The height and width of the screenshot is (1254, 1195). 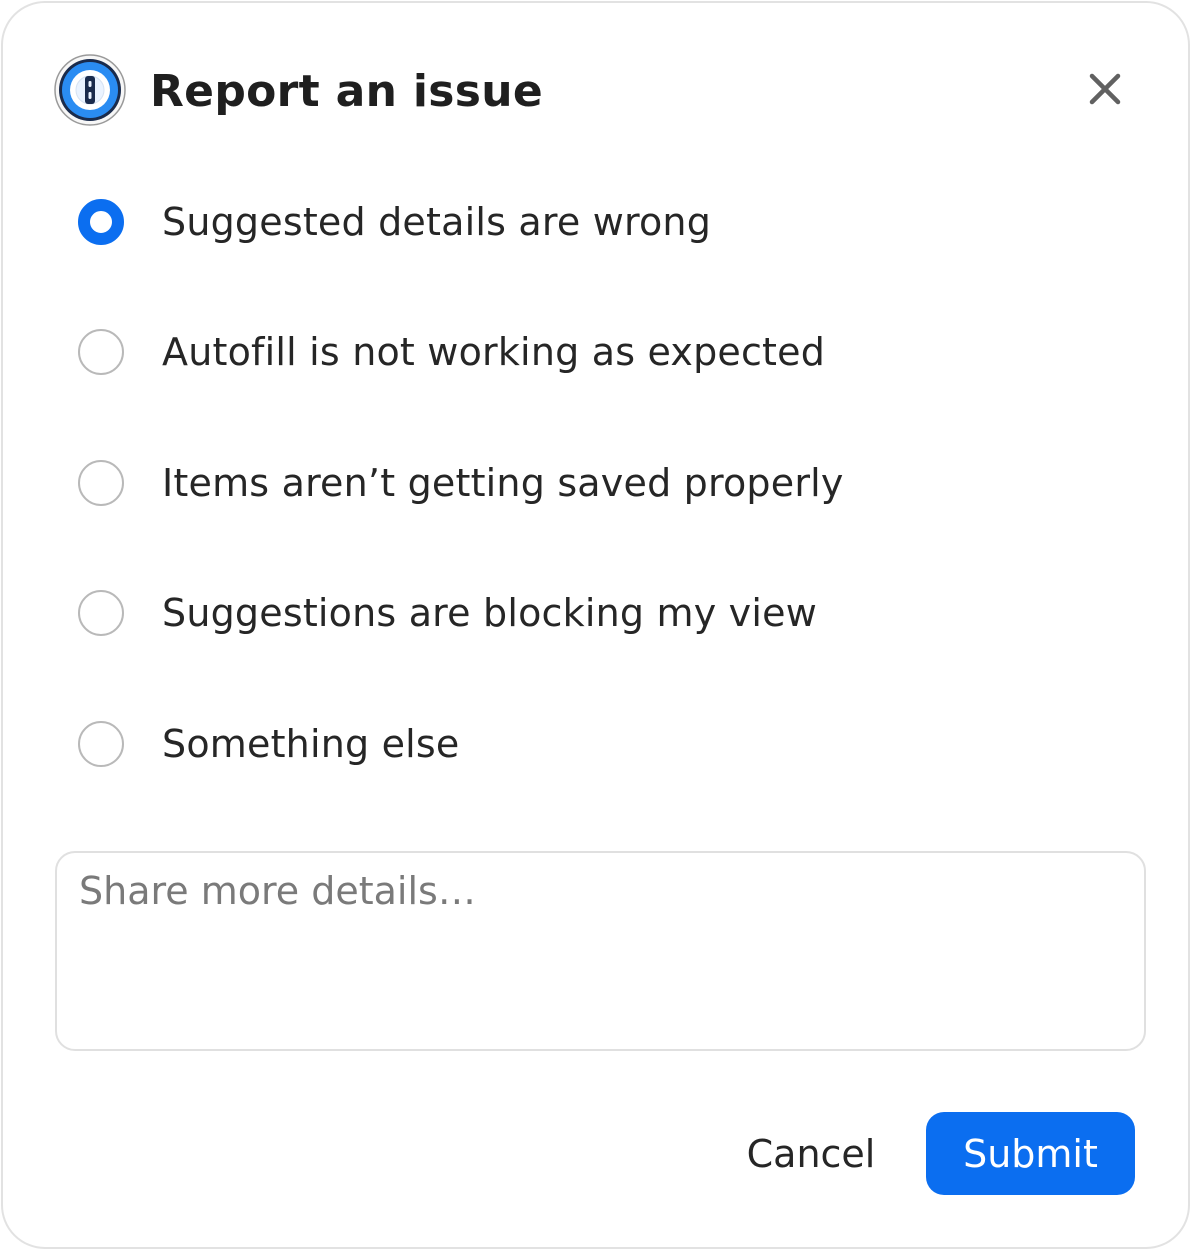 What do you see at coordinates (494, 352) in the screenshot?
I see `option-label: Autofill is not working as expected` at bounding box center [494, 352].